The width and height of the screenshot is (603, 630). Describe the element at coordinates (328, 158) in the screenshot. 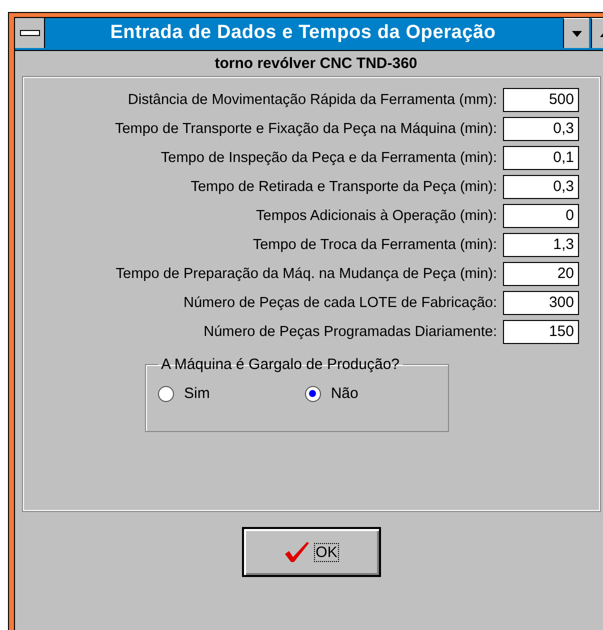

I see `field-label: Tempo de Inspeção da Peça e da Ferramenta (min):` at that location.